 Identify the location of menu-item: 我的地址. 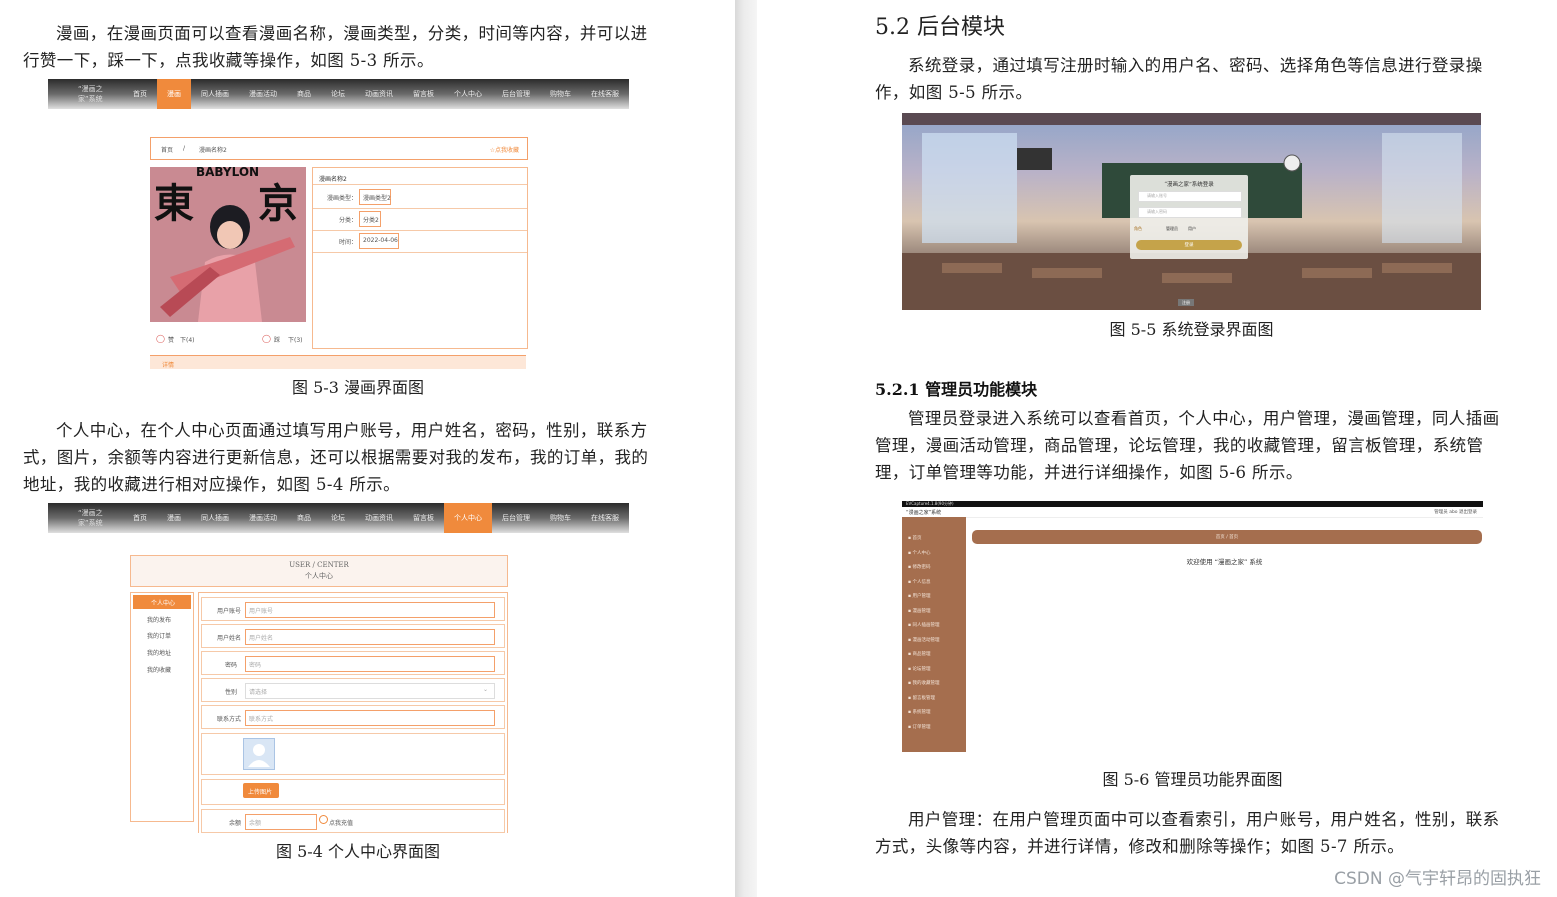
(159, 652).